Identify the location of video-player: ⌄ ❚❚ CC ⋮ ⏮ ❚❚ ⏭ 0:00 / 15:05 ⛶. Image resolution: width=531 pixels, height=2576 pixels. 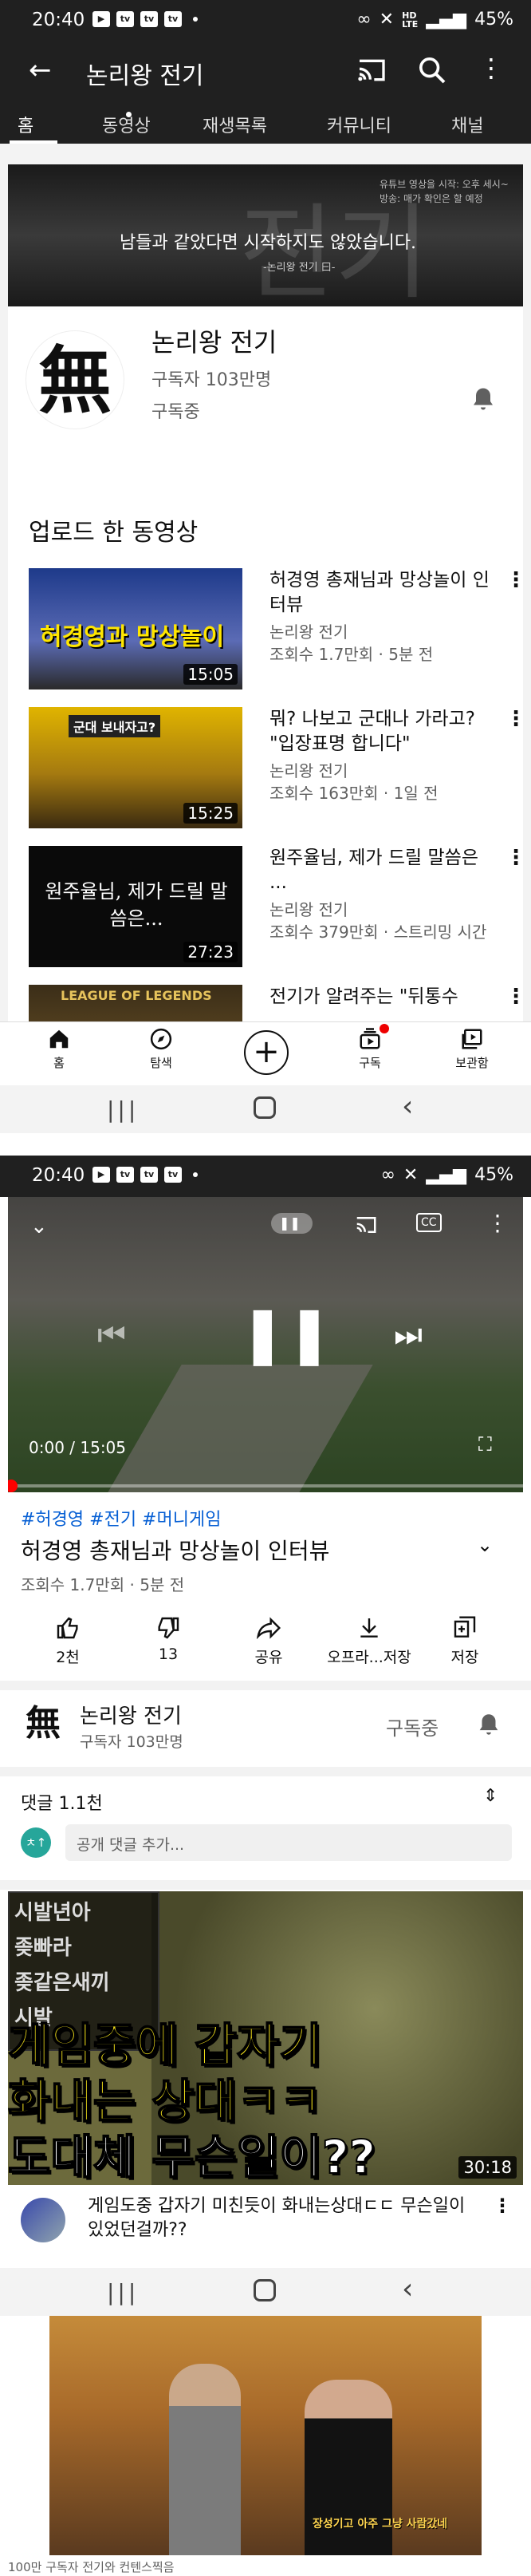
(265, 1344).